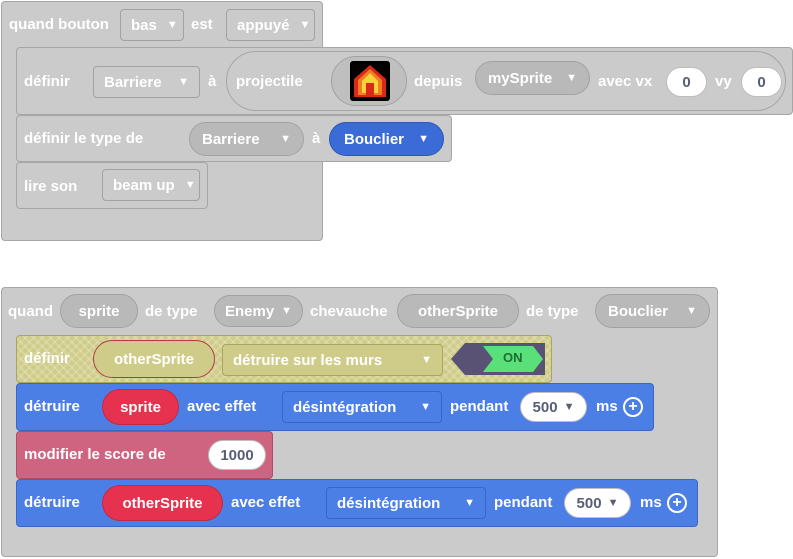  Describe the element at coordinates (308, 360) in the screenshot. I see `flag-value: détruire sur les murs` at that location.